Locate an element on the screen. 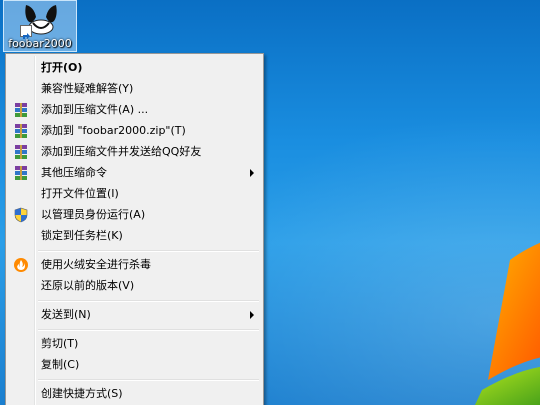 The width and height of the screenshot is (540, 405). menu-item-label: 打开文件位置(I) is located at coordinates (80, 193).